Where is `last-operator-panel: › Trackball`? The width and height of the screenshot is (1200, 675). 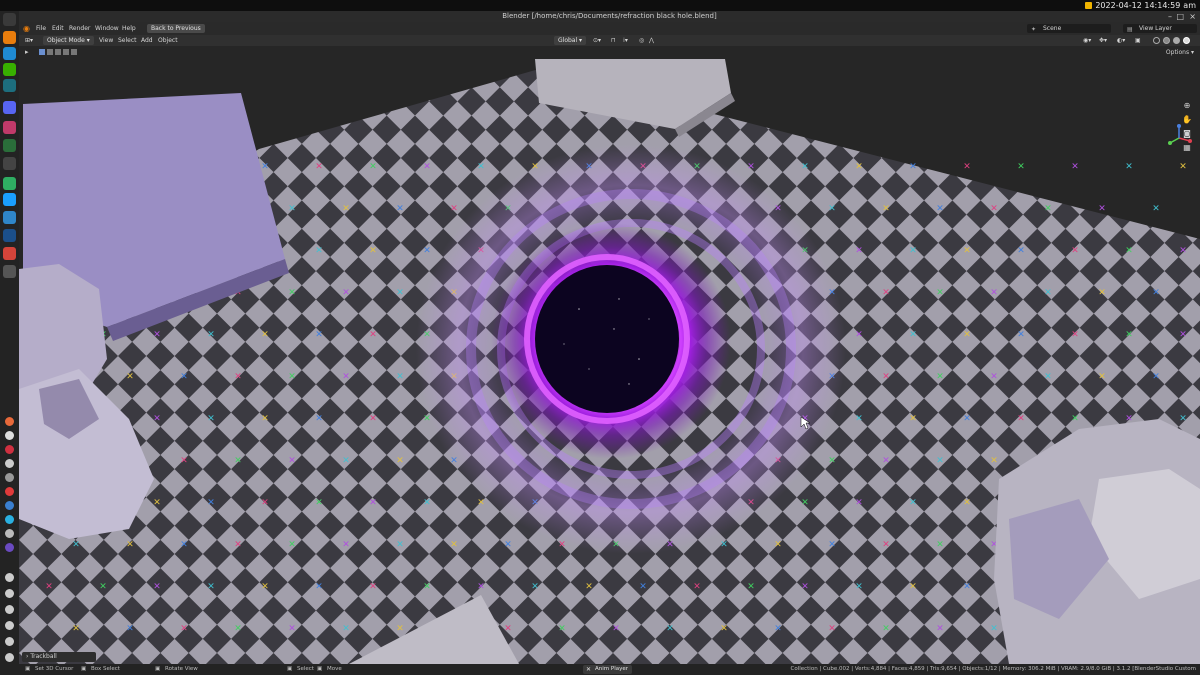 last-operator-panel: › Trackball is located at coordinates (59, 657).